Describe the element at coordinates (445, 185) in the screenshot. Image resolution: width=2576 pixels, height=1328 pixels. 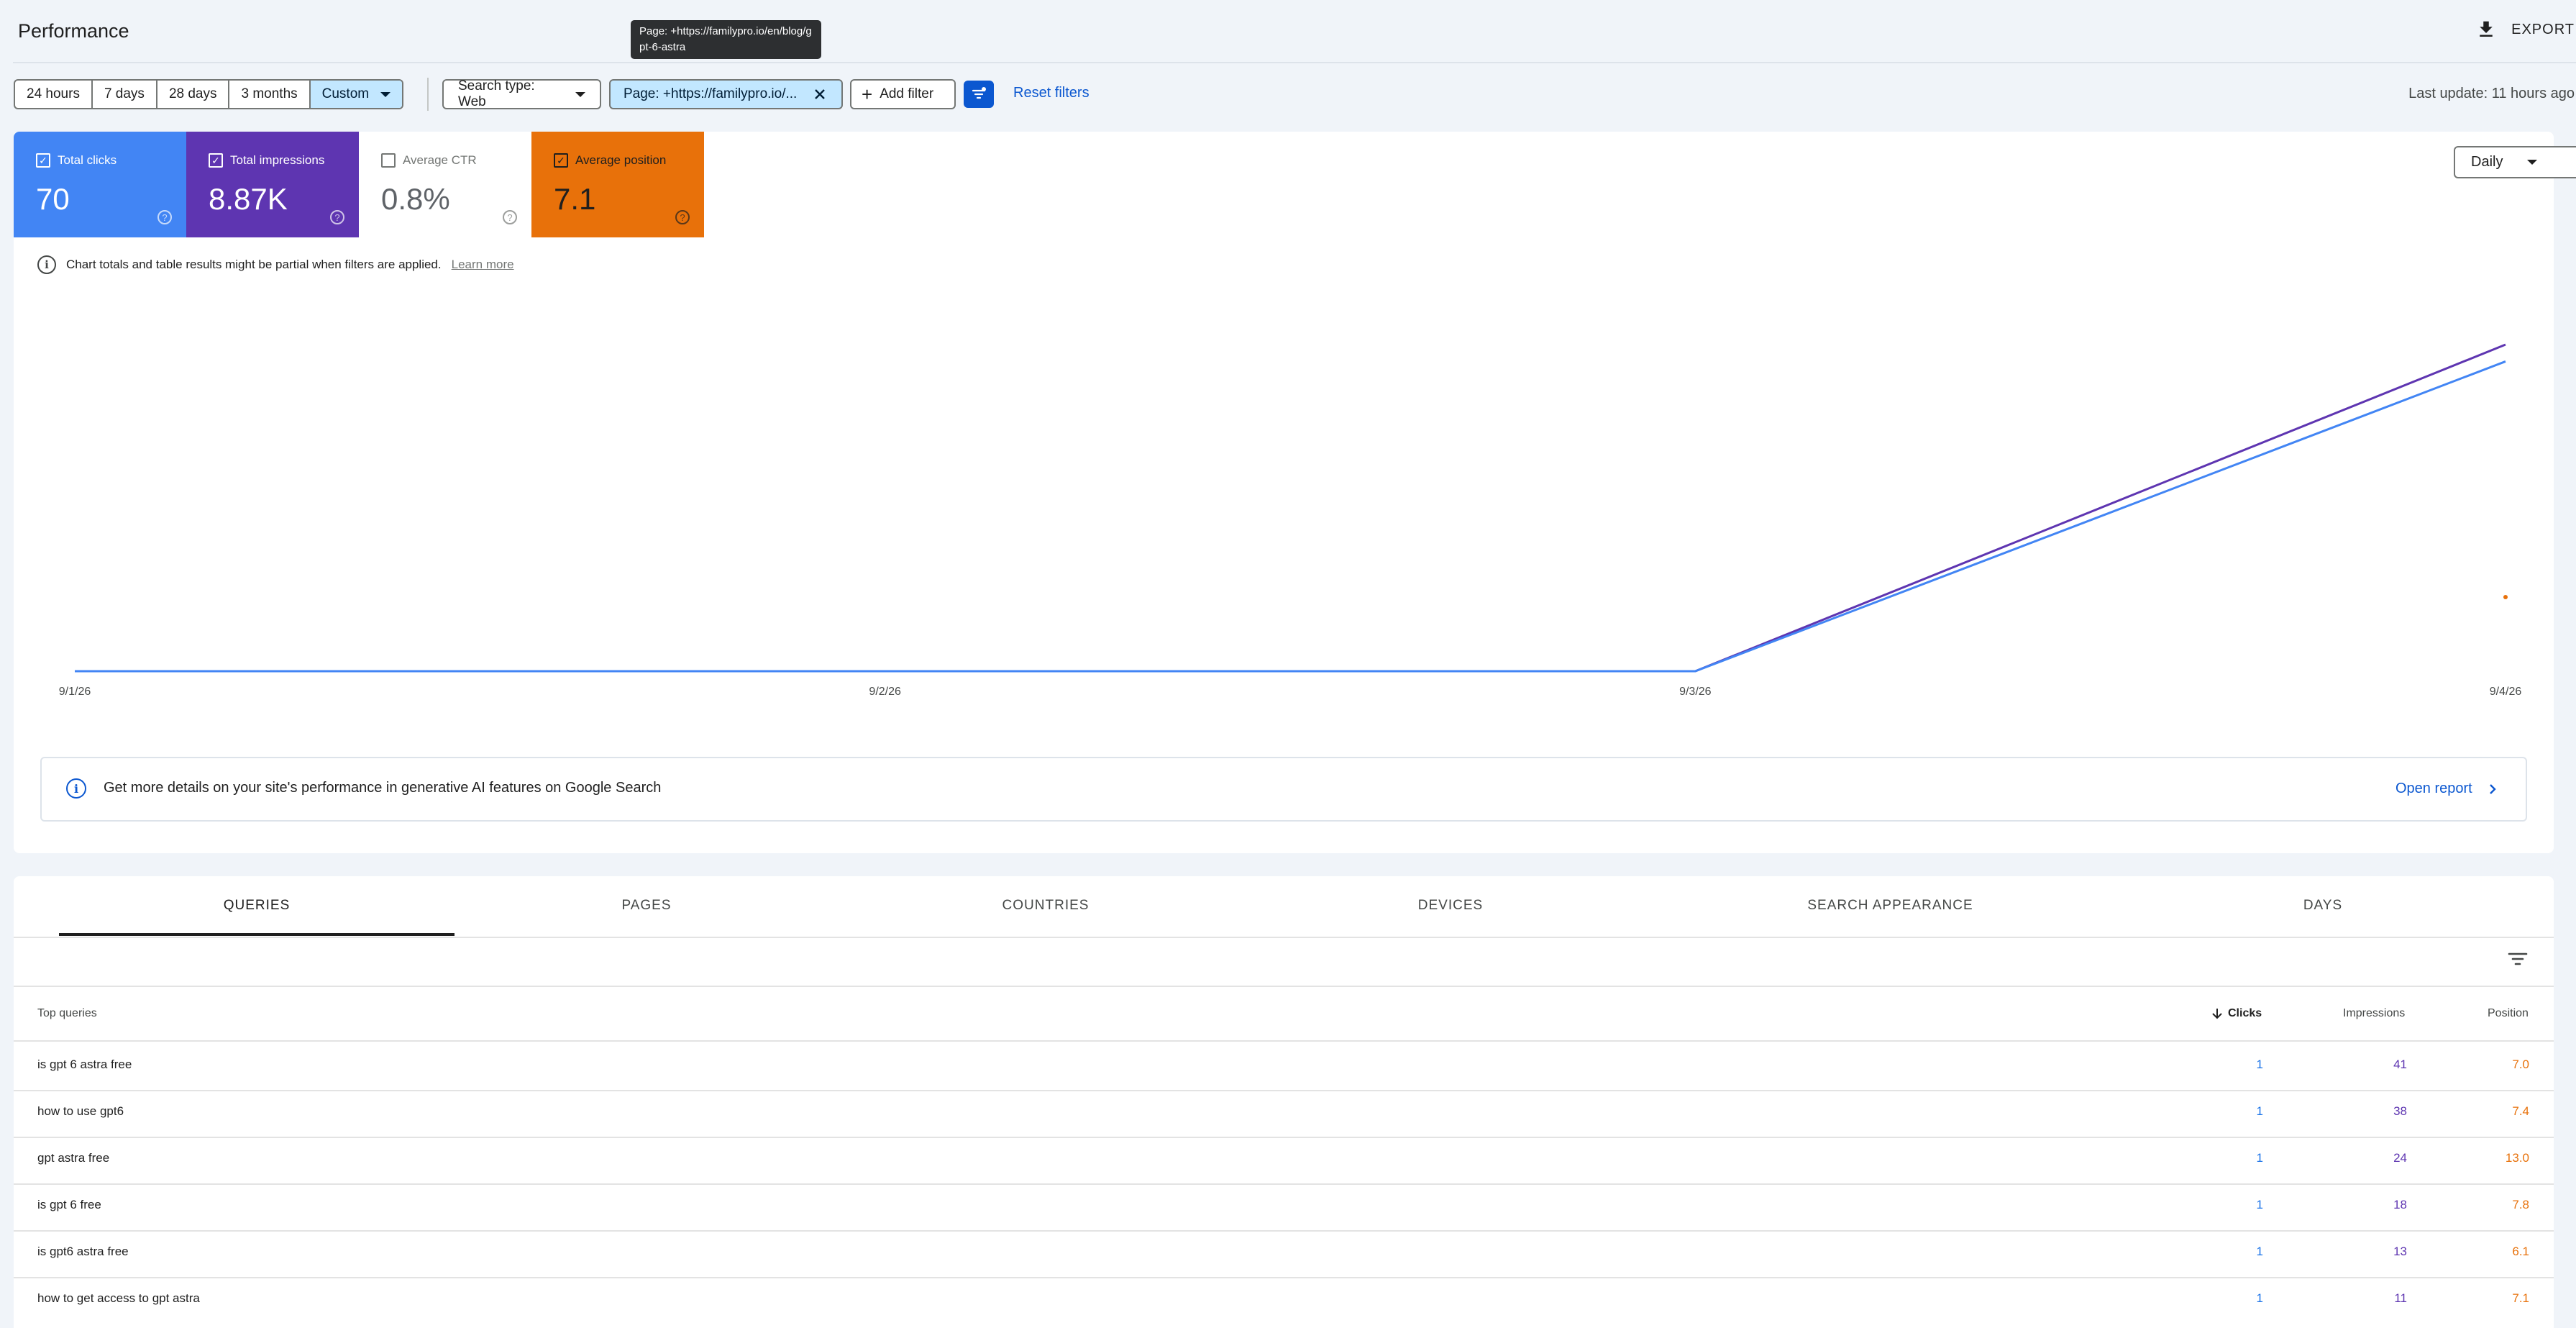
I see `metric-average-ctr: Average CTR 0.8% ?` at that location.